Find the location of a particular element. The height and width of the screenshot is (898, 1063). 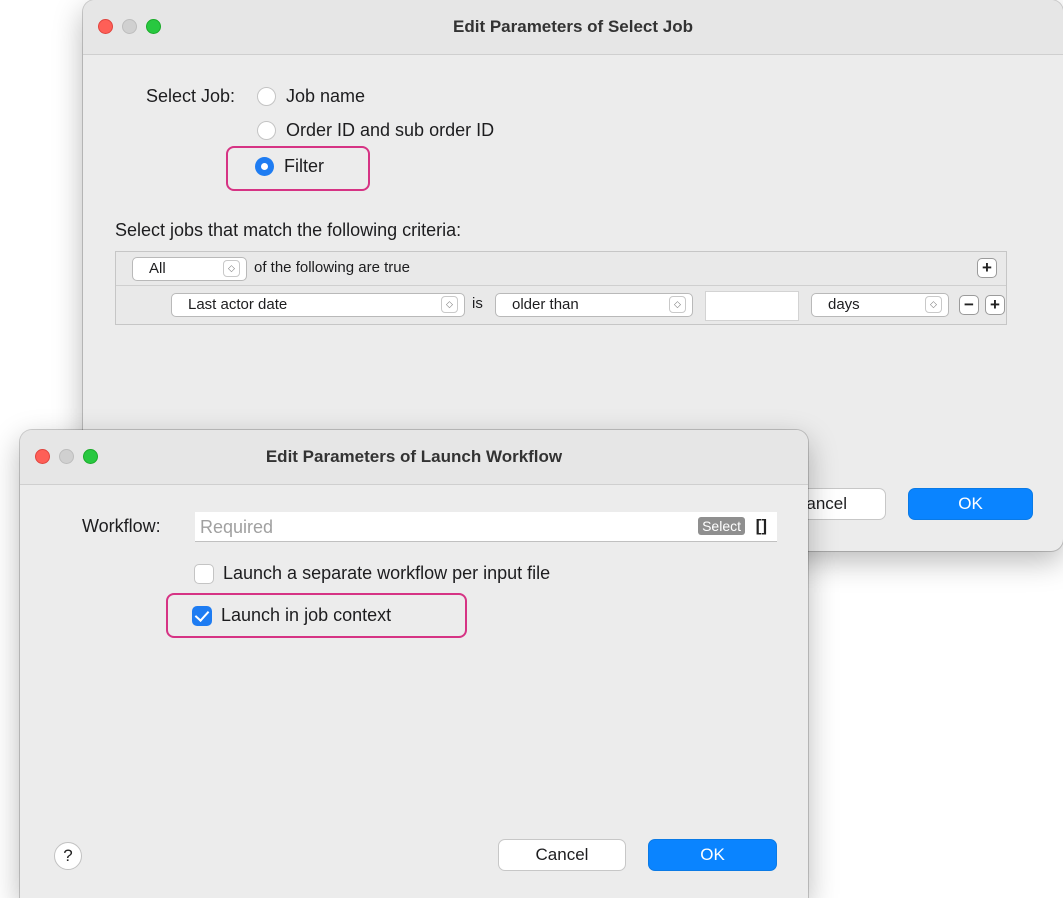

window-title: Edit Parameters of Launch Workflow is located at coordinates (414, 456).